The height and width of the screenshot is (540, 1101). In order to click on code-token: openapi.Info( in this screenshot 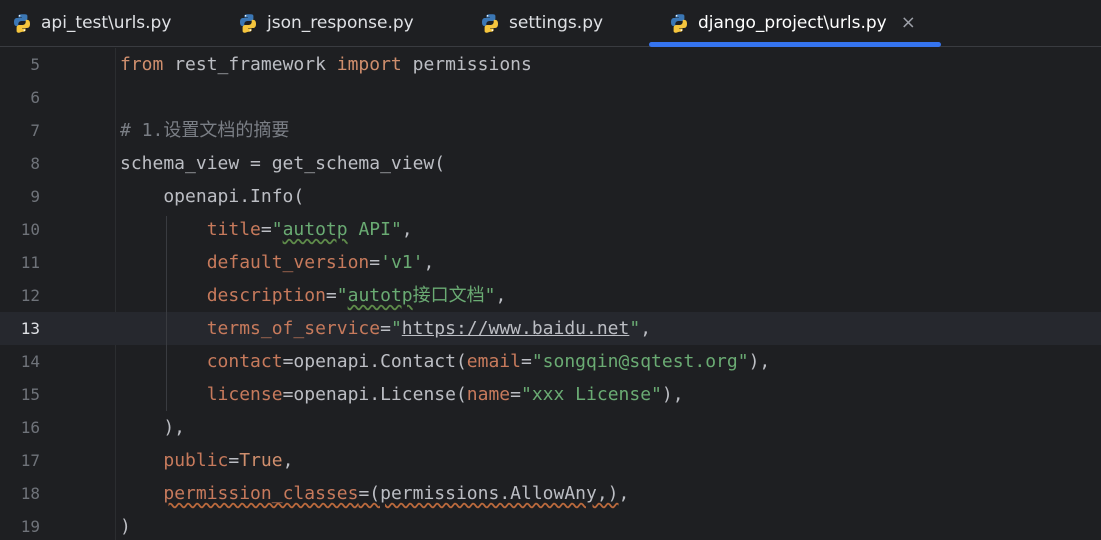, I will do `click(212, 196)`.